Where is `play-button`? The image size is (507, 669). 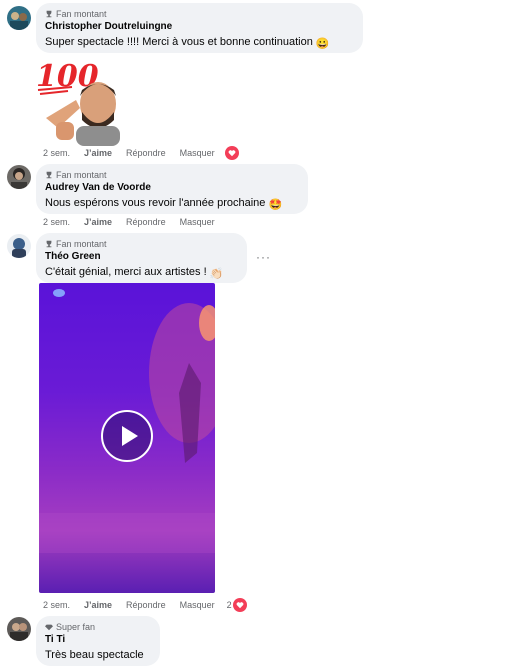 play-button is located at coordinates (127, 436).